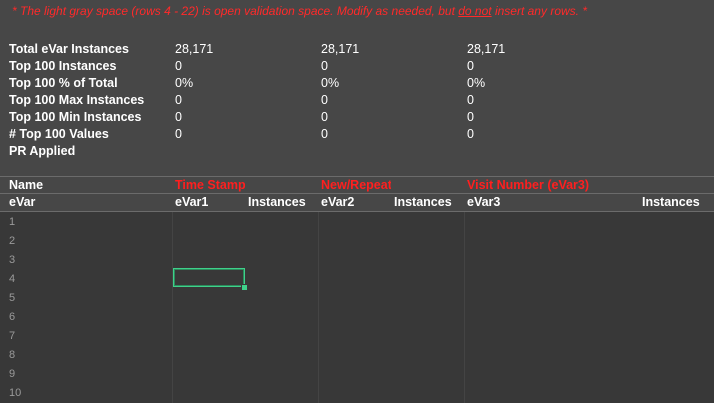 The height and width of the screenshot is (403, 714). Describe the element at coordinates (12, 355) in the screenshot. I see `row-number: 8` at that location.